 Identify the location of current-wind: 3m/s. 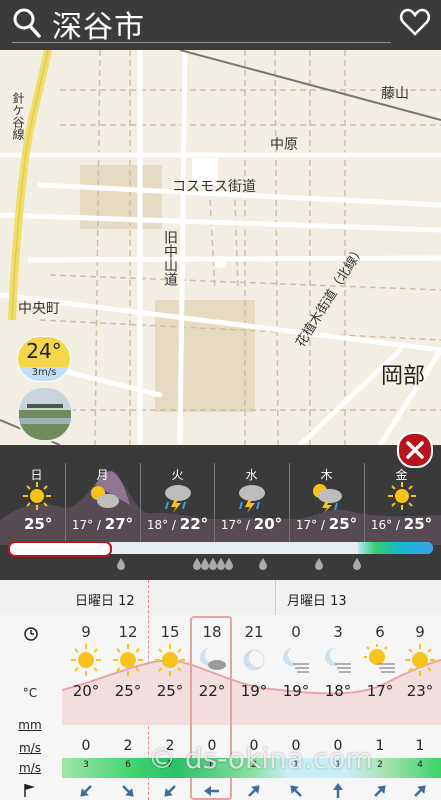
(44, 374).